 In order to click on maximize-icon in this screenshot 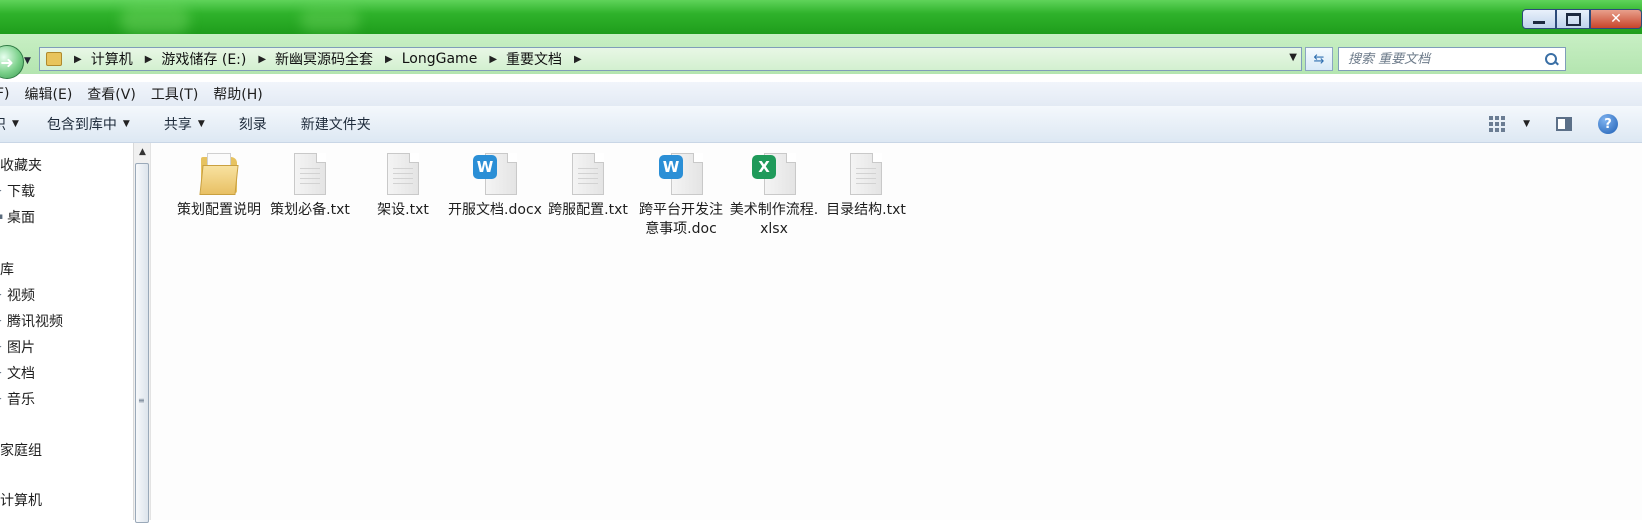, I will do `click(1573, 19)`.